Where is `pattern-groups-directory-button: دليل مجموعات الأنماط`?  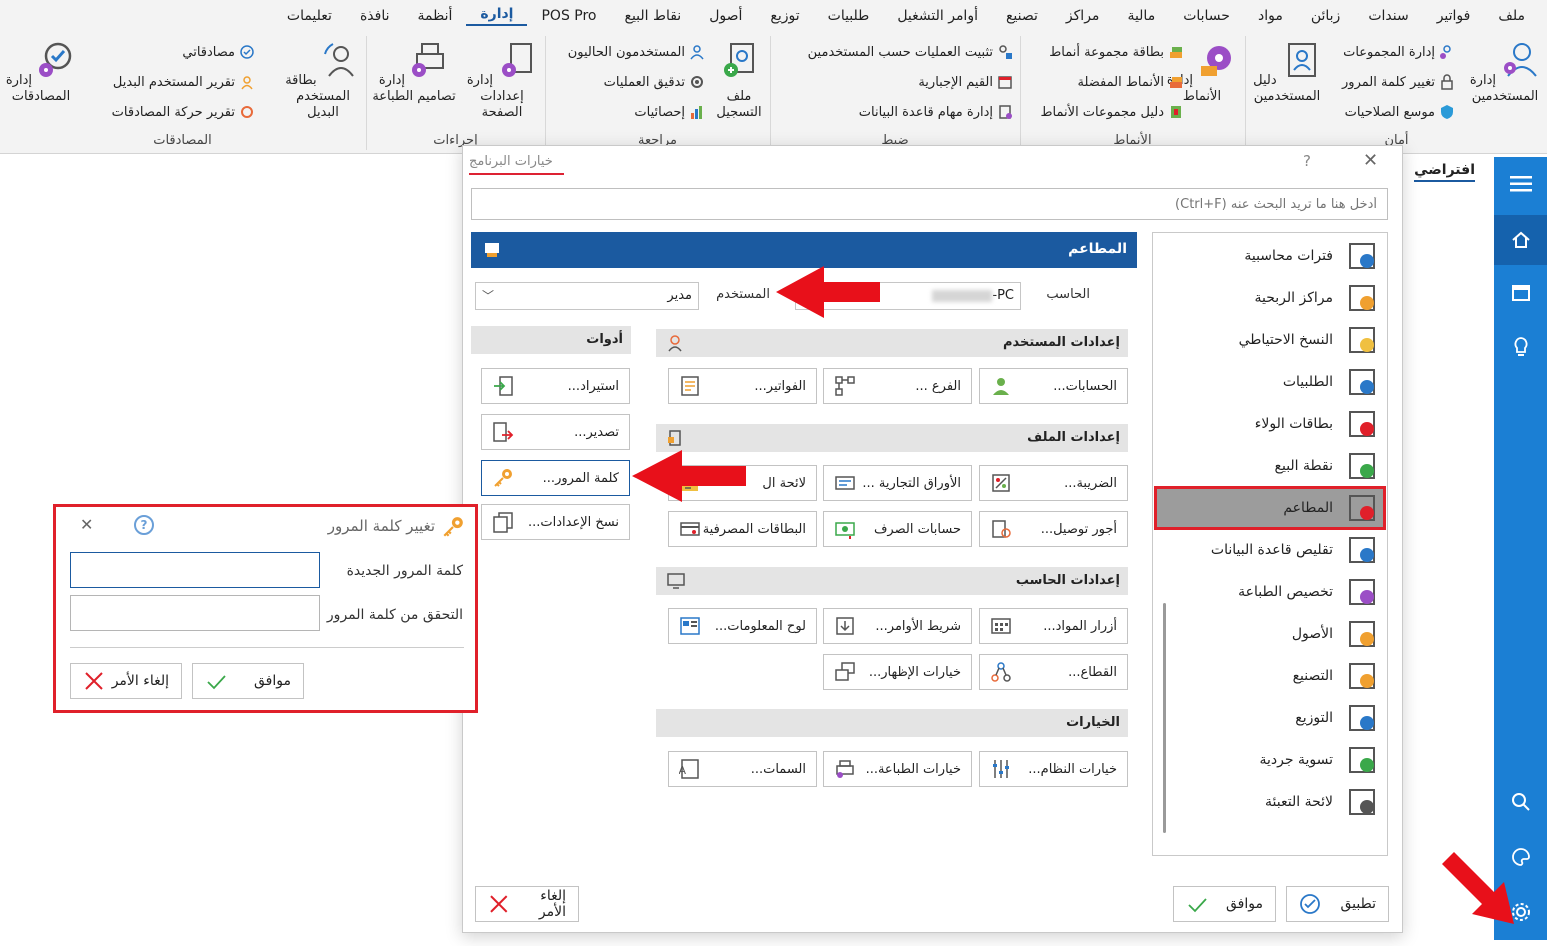
pattern-groups-directory-button: دليل مجموعات الأنماط is located at coordinates (1112, 112).